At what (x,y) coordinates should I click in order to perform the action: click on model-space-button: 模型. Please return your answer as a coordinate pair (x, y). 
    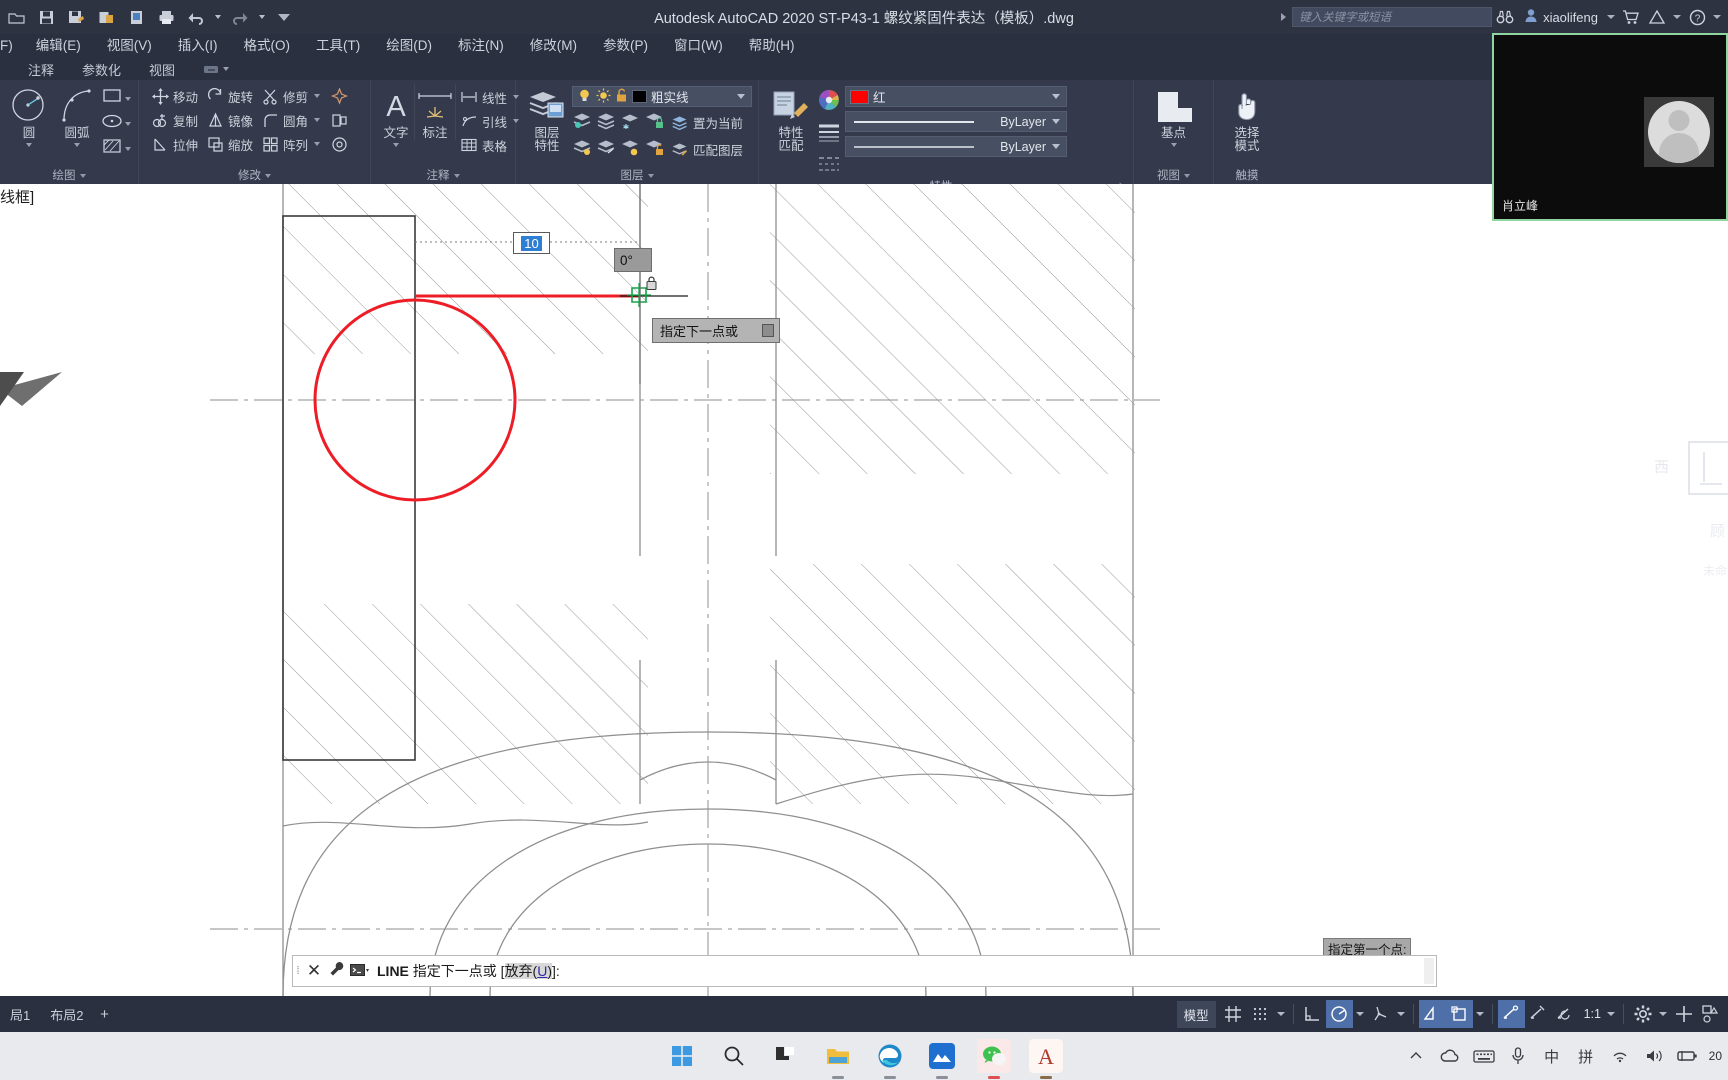
    Looking at the image, I should click on (1196, 1014).